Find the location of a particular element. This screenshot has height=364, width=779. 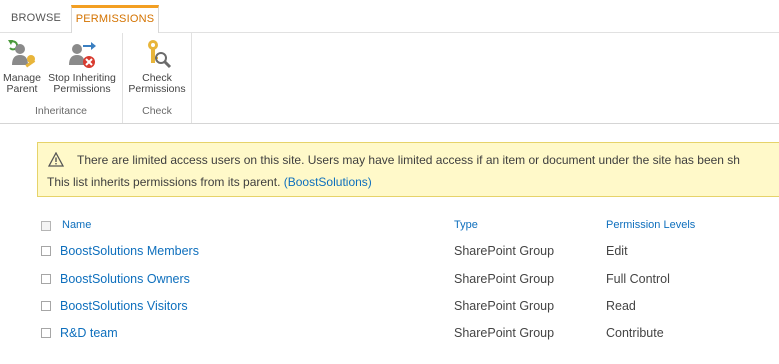

tab-permissions: PERMISSIONS is located at coordinates (115, 19).